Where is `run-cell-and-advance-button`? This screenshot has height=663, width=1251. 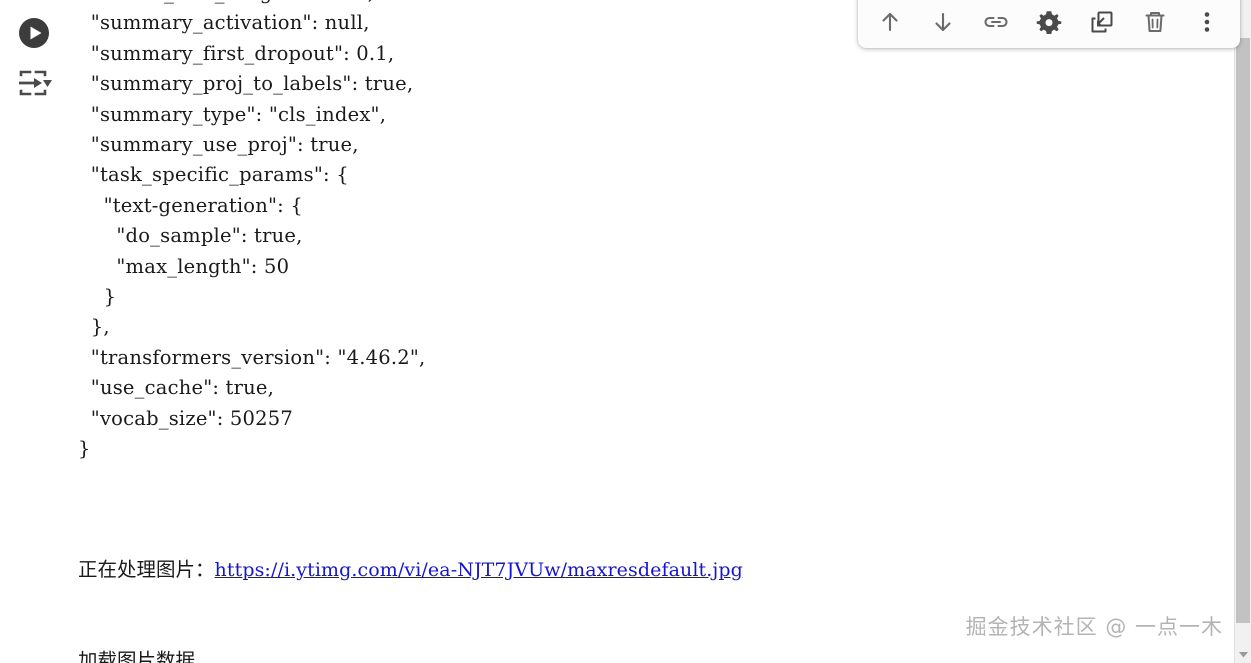 run-cell-and-advance-button is located at coordinates (34, 83).